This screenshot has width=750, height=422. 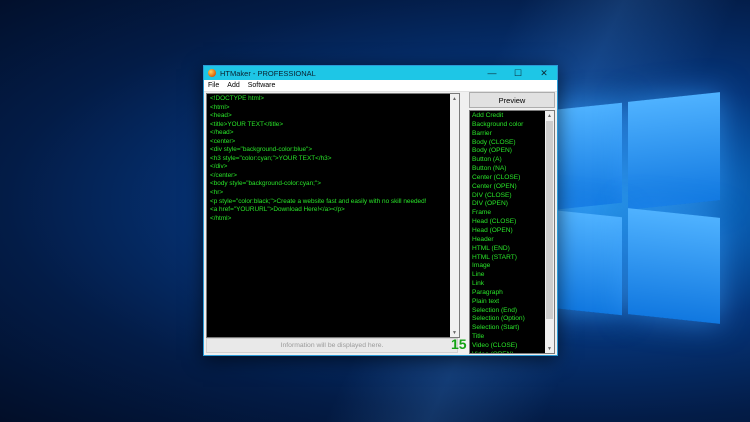 What do you see at coordinates (333, 108) in the screenshot?
I see `code-line: <html>` at bounding box center [333, 108].